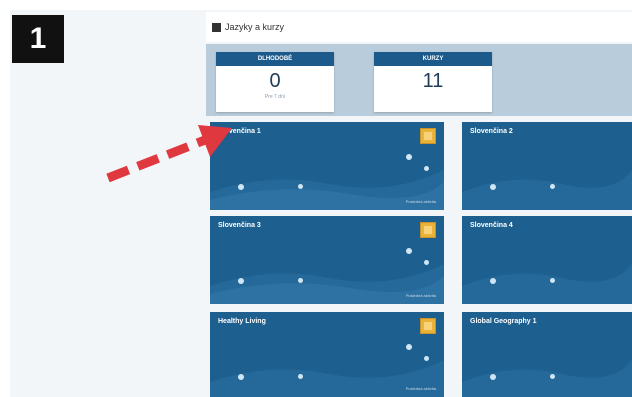 This screenshot has height=397, width=632. What do you see at coordinates (275, 59) in the screenshot?
I see `stat-label: DLHODOBÉ` at bounding box center [275, 59].